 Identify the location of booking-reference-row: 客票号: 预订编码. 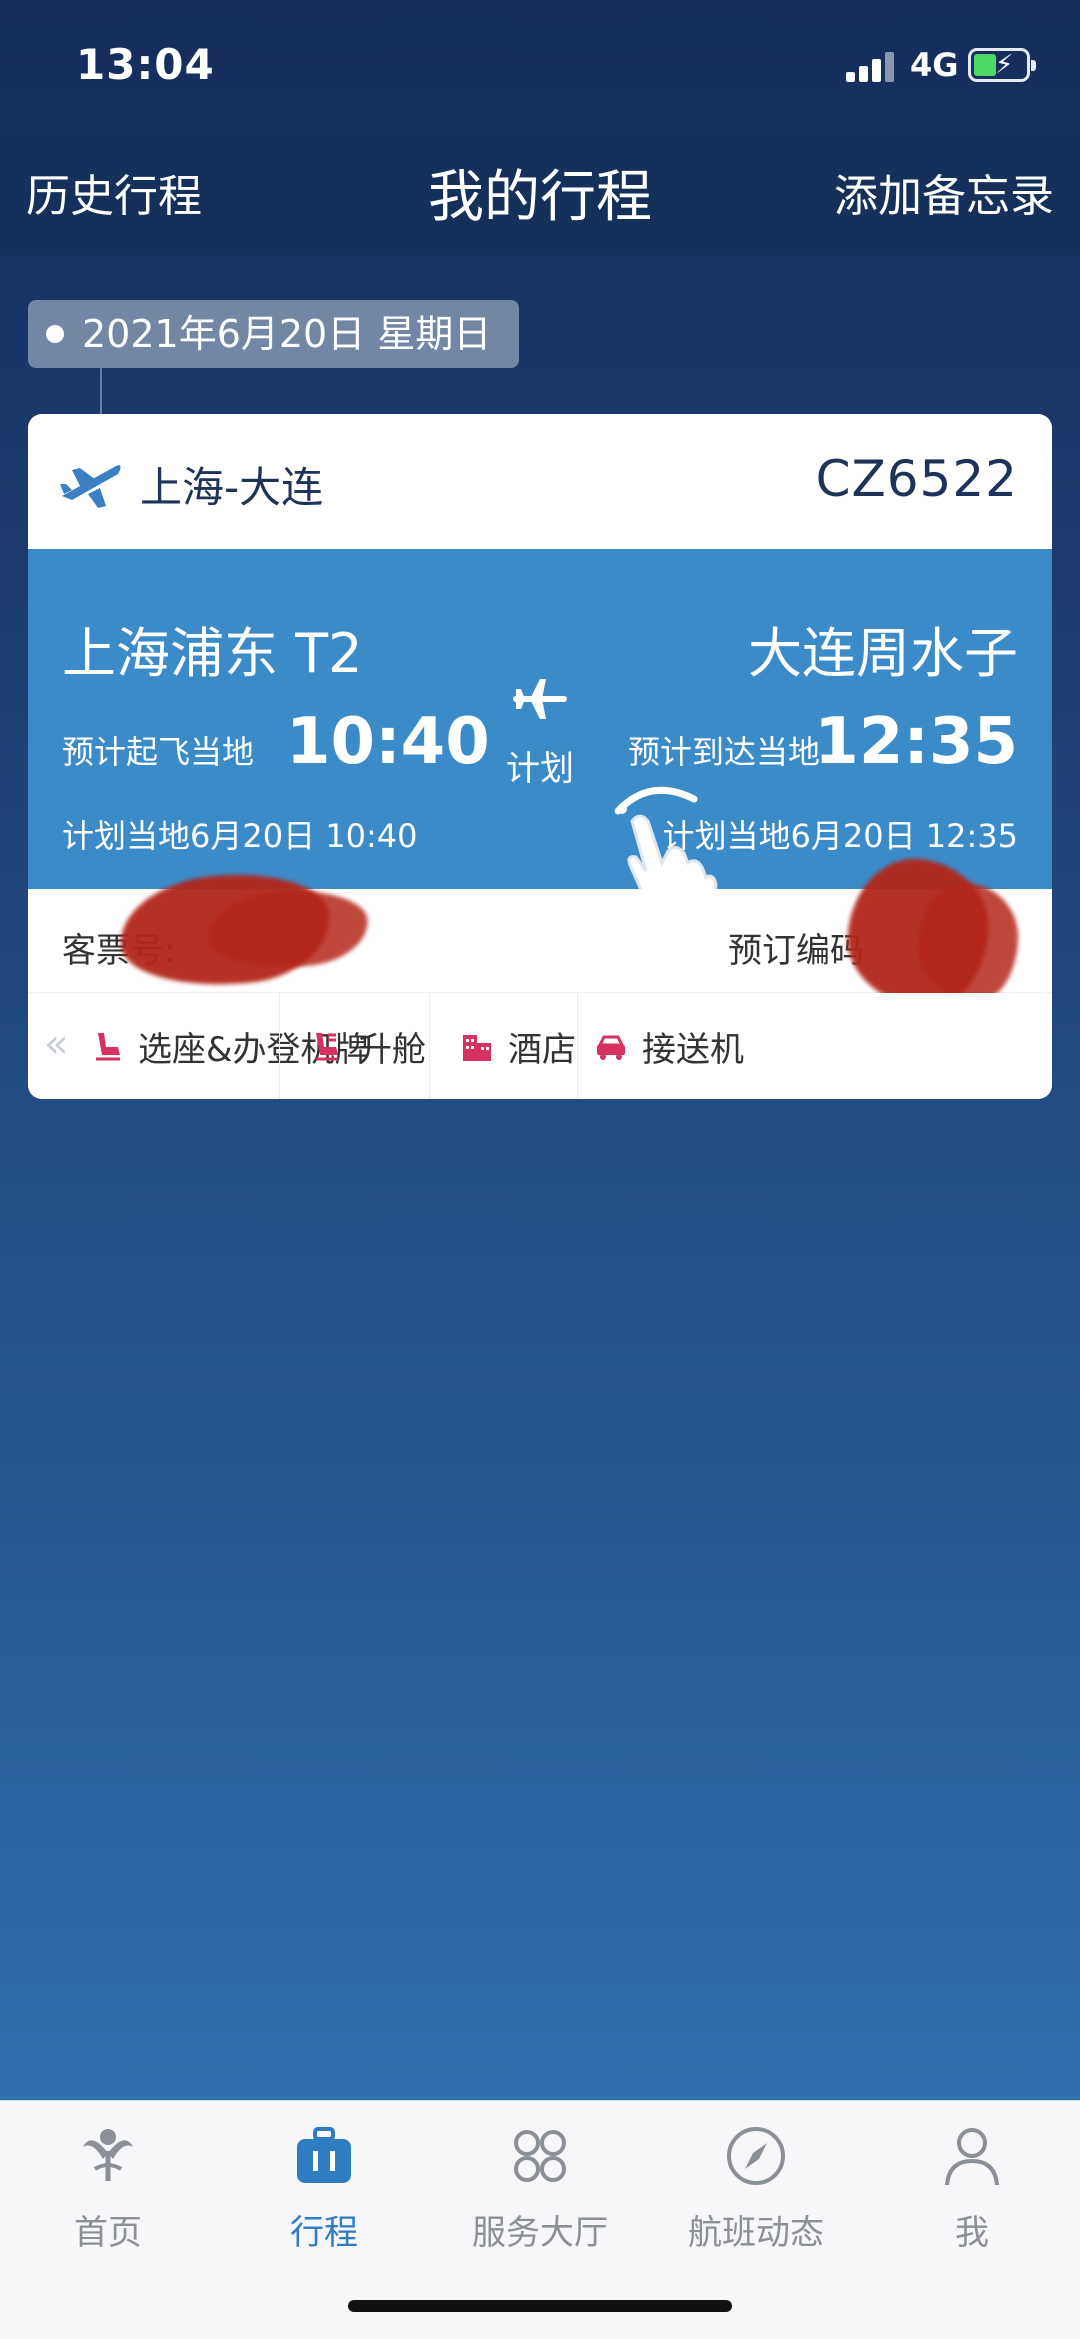
(540, 933).